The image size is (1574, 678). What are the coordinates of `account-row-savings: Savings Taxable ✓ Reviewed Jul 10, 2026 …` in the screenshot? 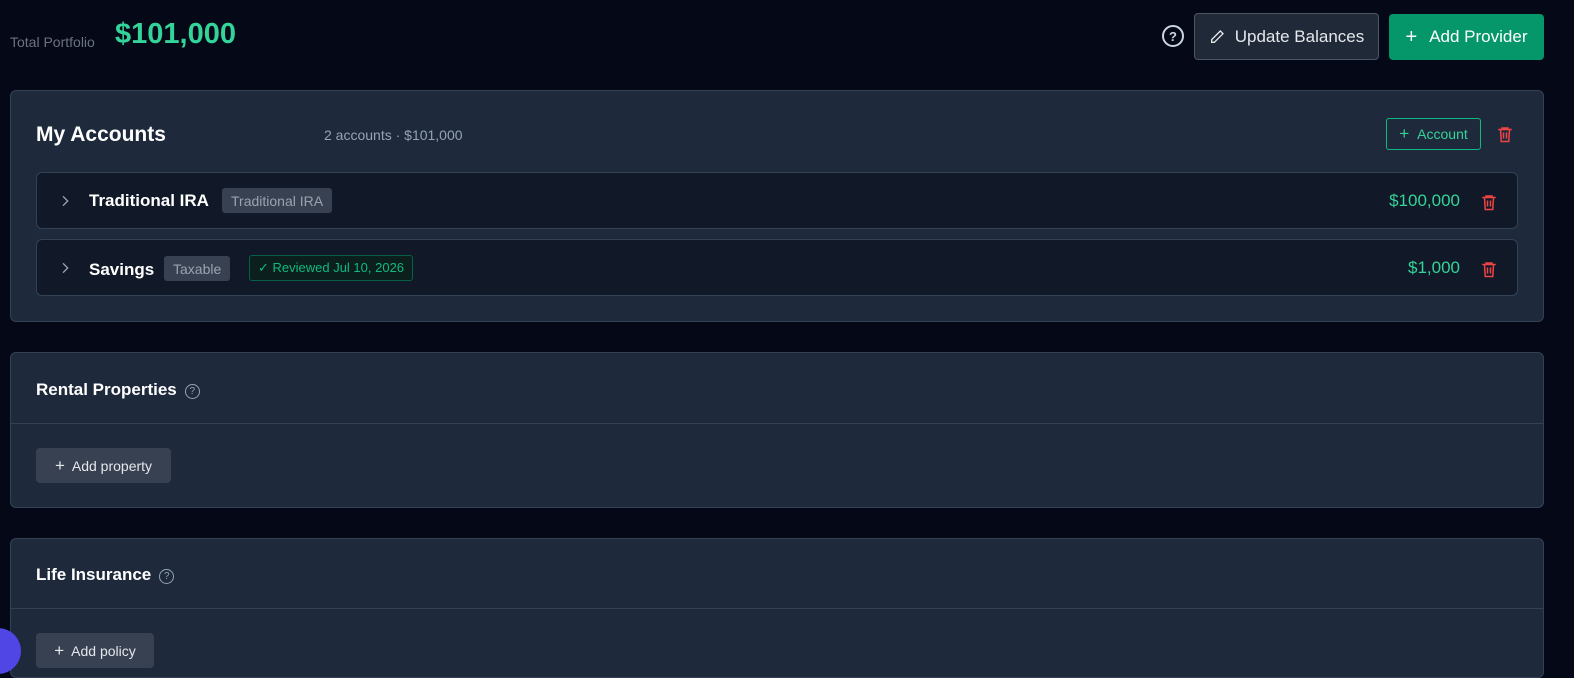 It's located at (777, 267).